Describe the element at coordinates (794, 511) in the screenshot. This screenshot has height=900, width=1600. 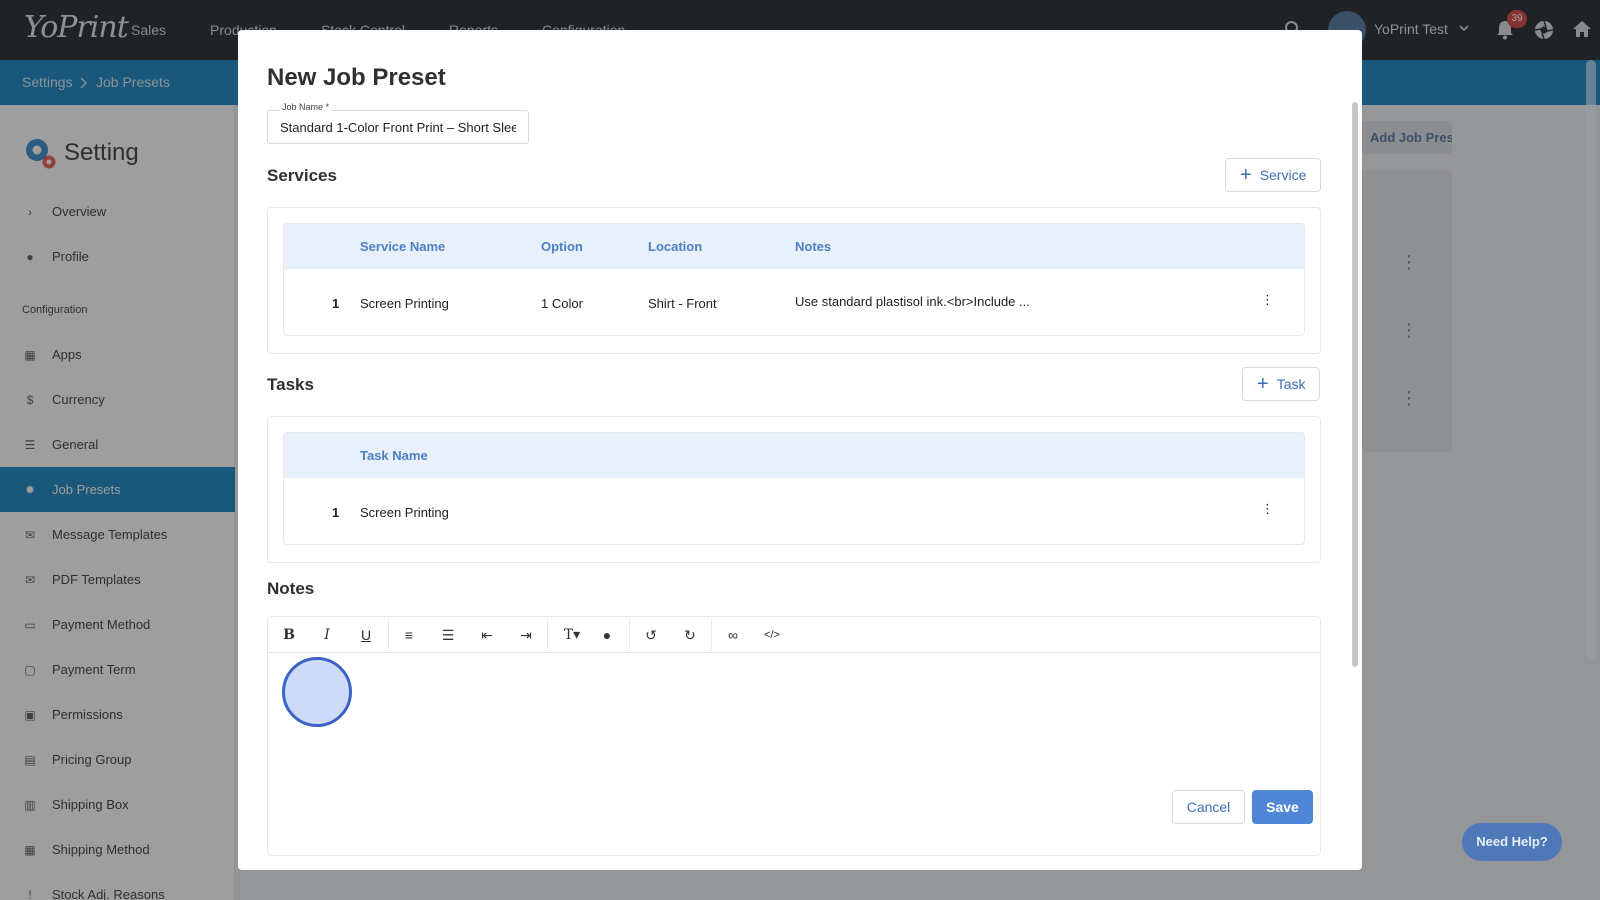
I see `table-row: 1 Screen Printing ⋮` at that location.